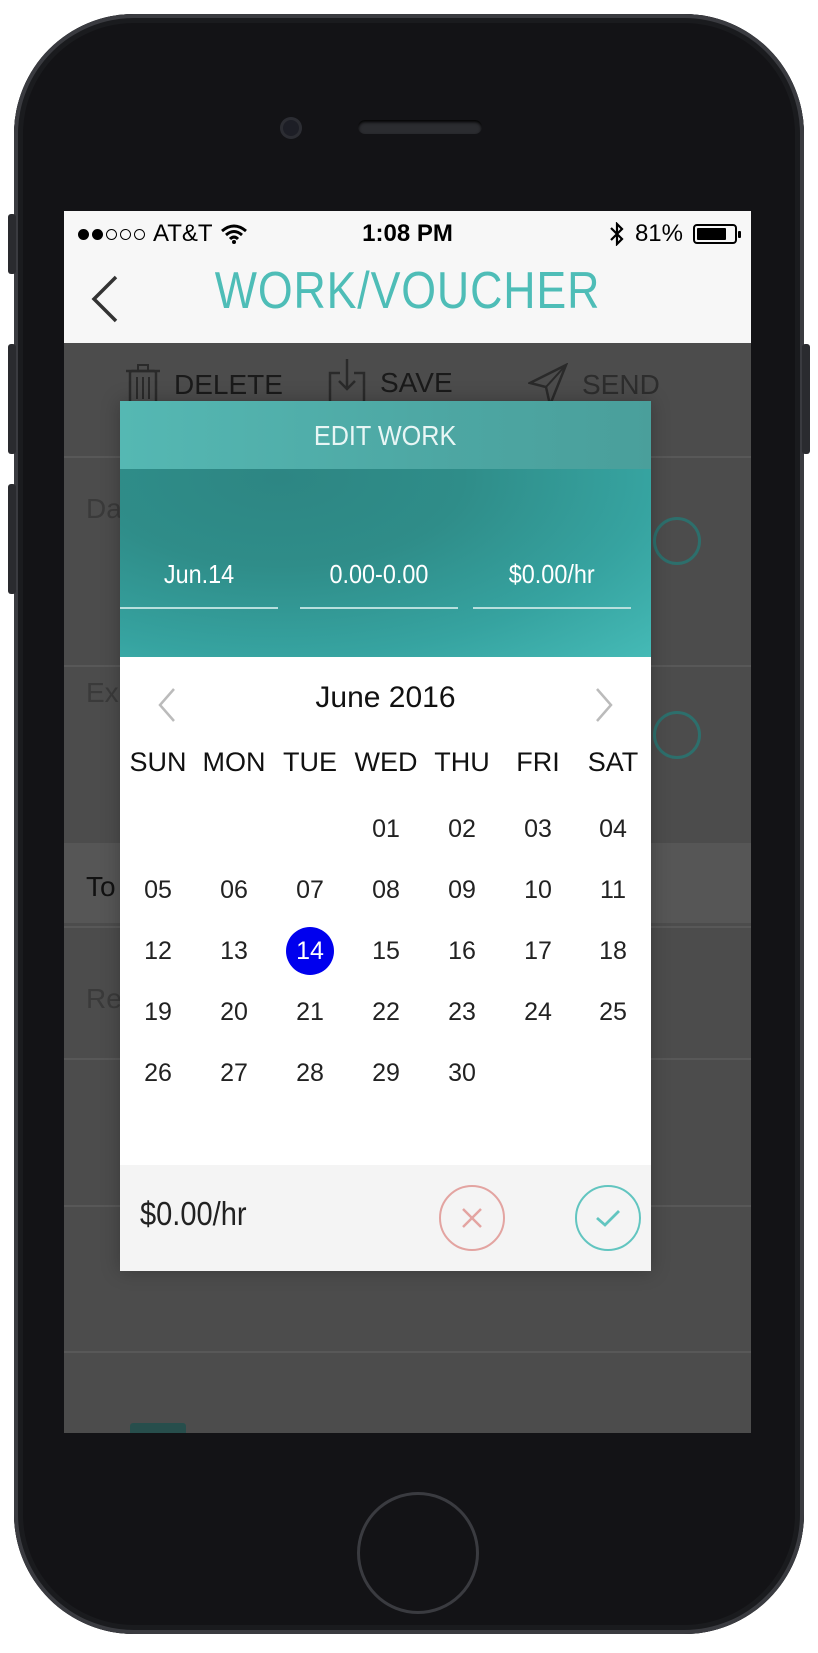 The image size is (818, 1653). What do you see at coordinates (12, 399) in the screenshot?
I see `volume-up-button` at bounding box center [12, 399].